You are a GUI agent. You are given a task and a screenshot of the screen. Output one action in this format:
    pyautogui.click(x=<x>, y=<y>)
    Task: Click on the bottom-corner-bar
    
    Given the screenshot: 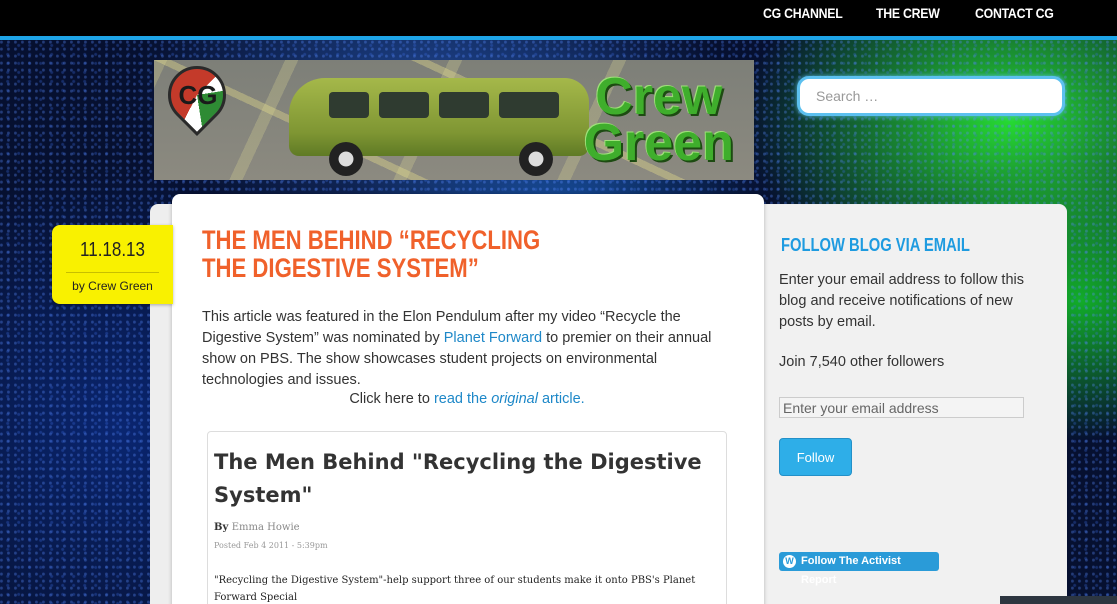 What is the action you would take?
    pyautogui.click(x=1058, y=600)
    